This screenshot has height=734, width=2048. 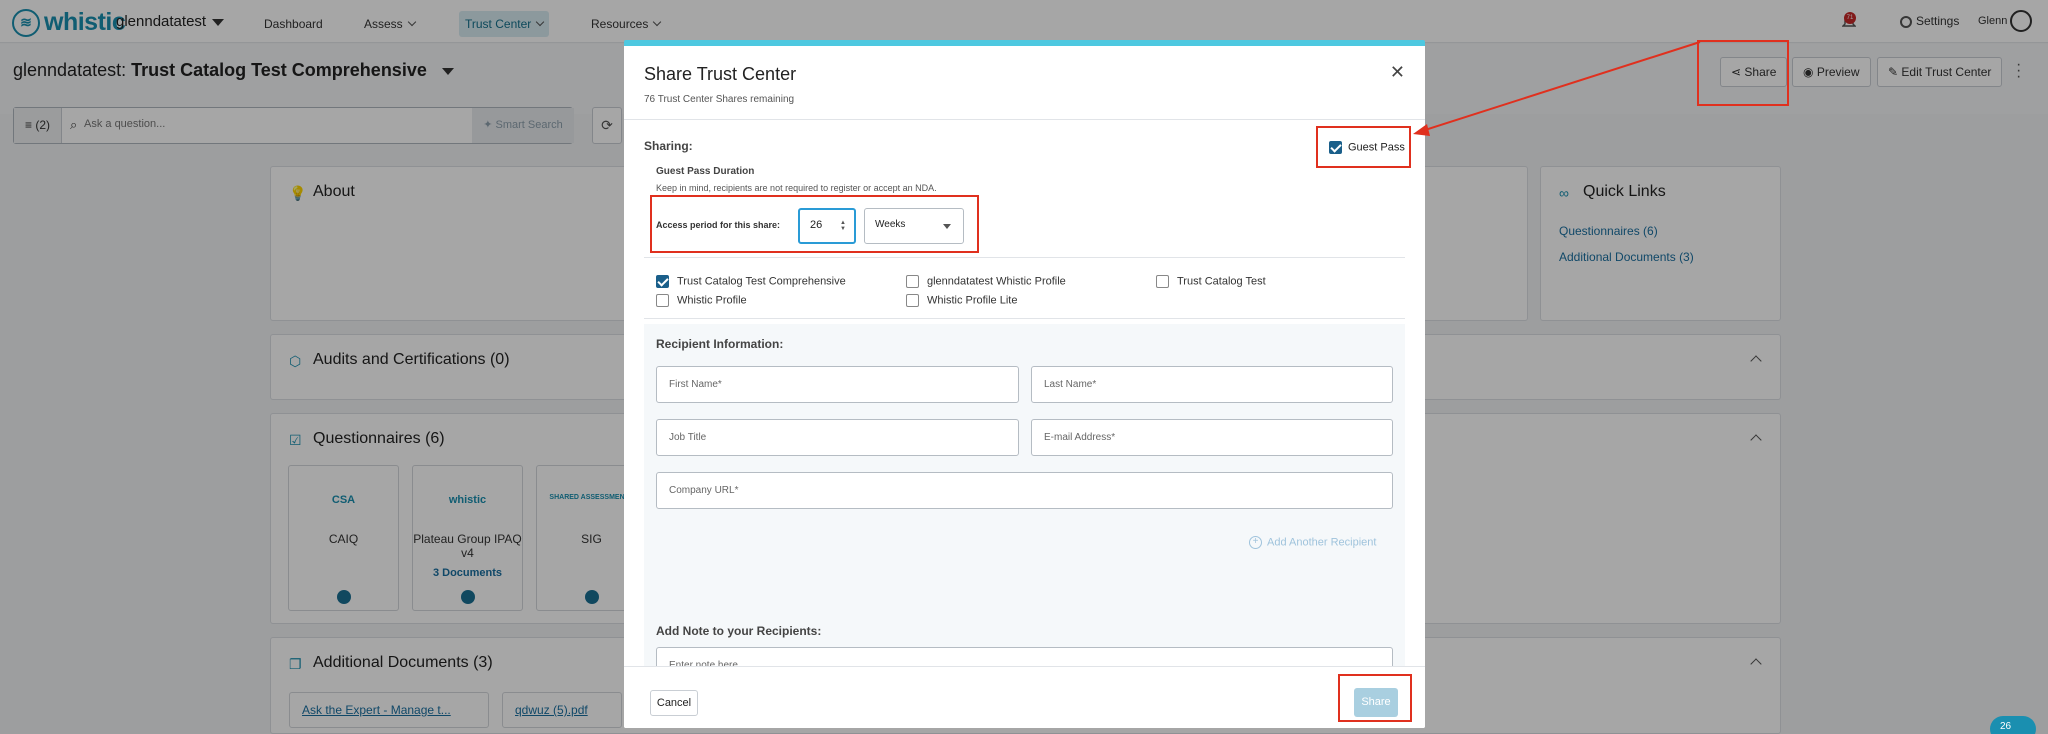 What do you see at coordinates (2006, 726) in the screenshot?
I see `chat-badge-count: 26` at bounding box center [2006, 726].